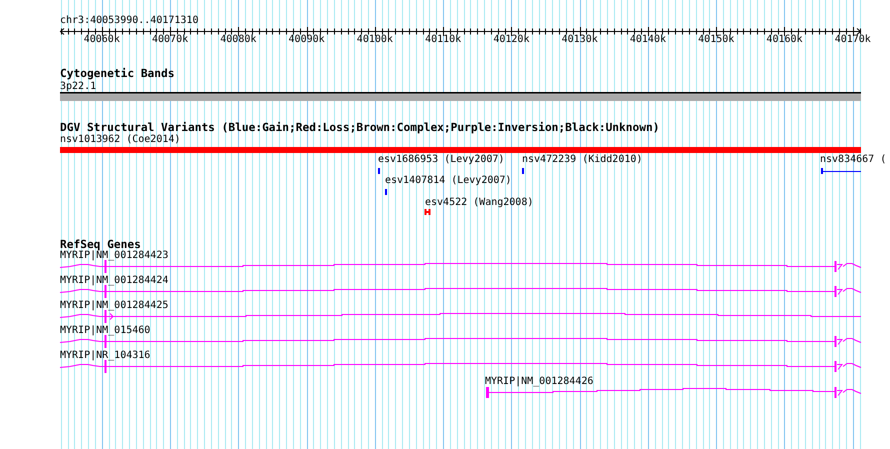 Image resolution: width=890 pixels, height=449 pixels. What do you see at coordinates (100, 244) in the screenshot?
I see `track-title: RefSeq Genes` at bounding box center [100, 244].